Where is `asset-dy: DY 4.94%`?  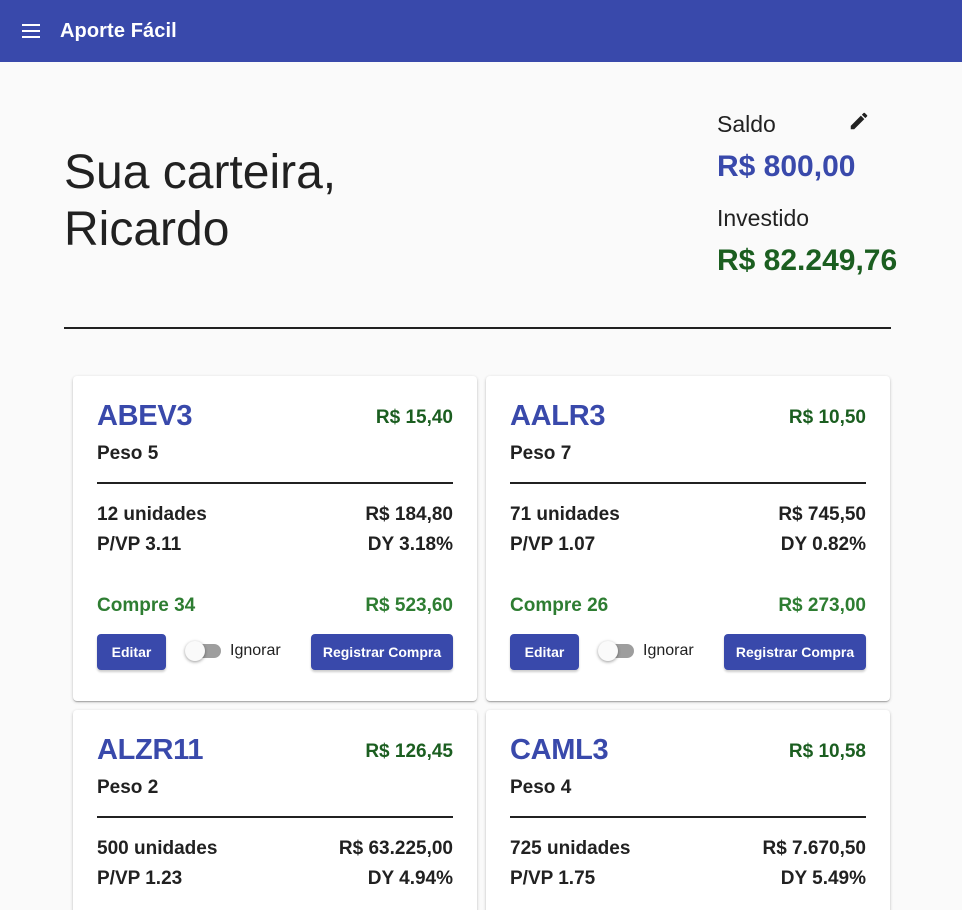
asset-dy: DY 4.94% is located at coordinates (410, 878).